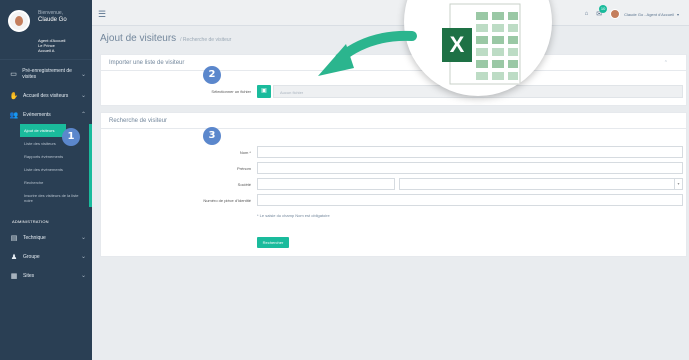 The height and width of the screenshot is (360, 689). Describe the element at coordinates (102, 14) in the screenshot. I see `hamburger-menu-icon: ☰` at that location.